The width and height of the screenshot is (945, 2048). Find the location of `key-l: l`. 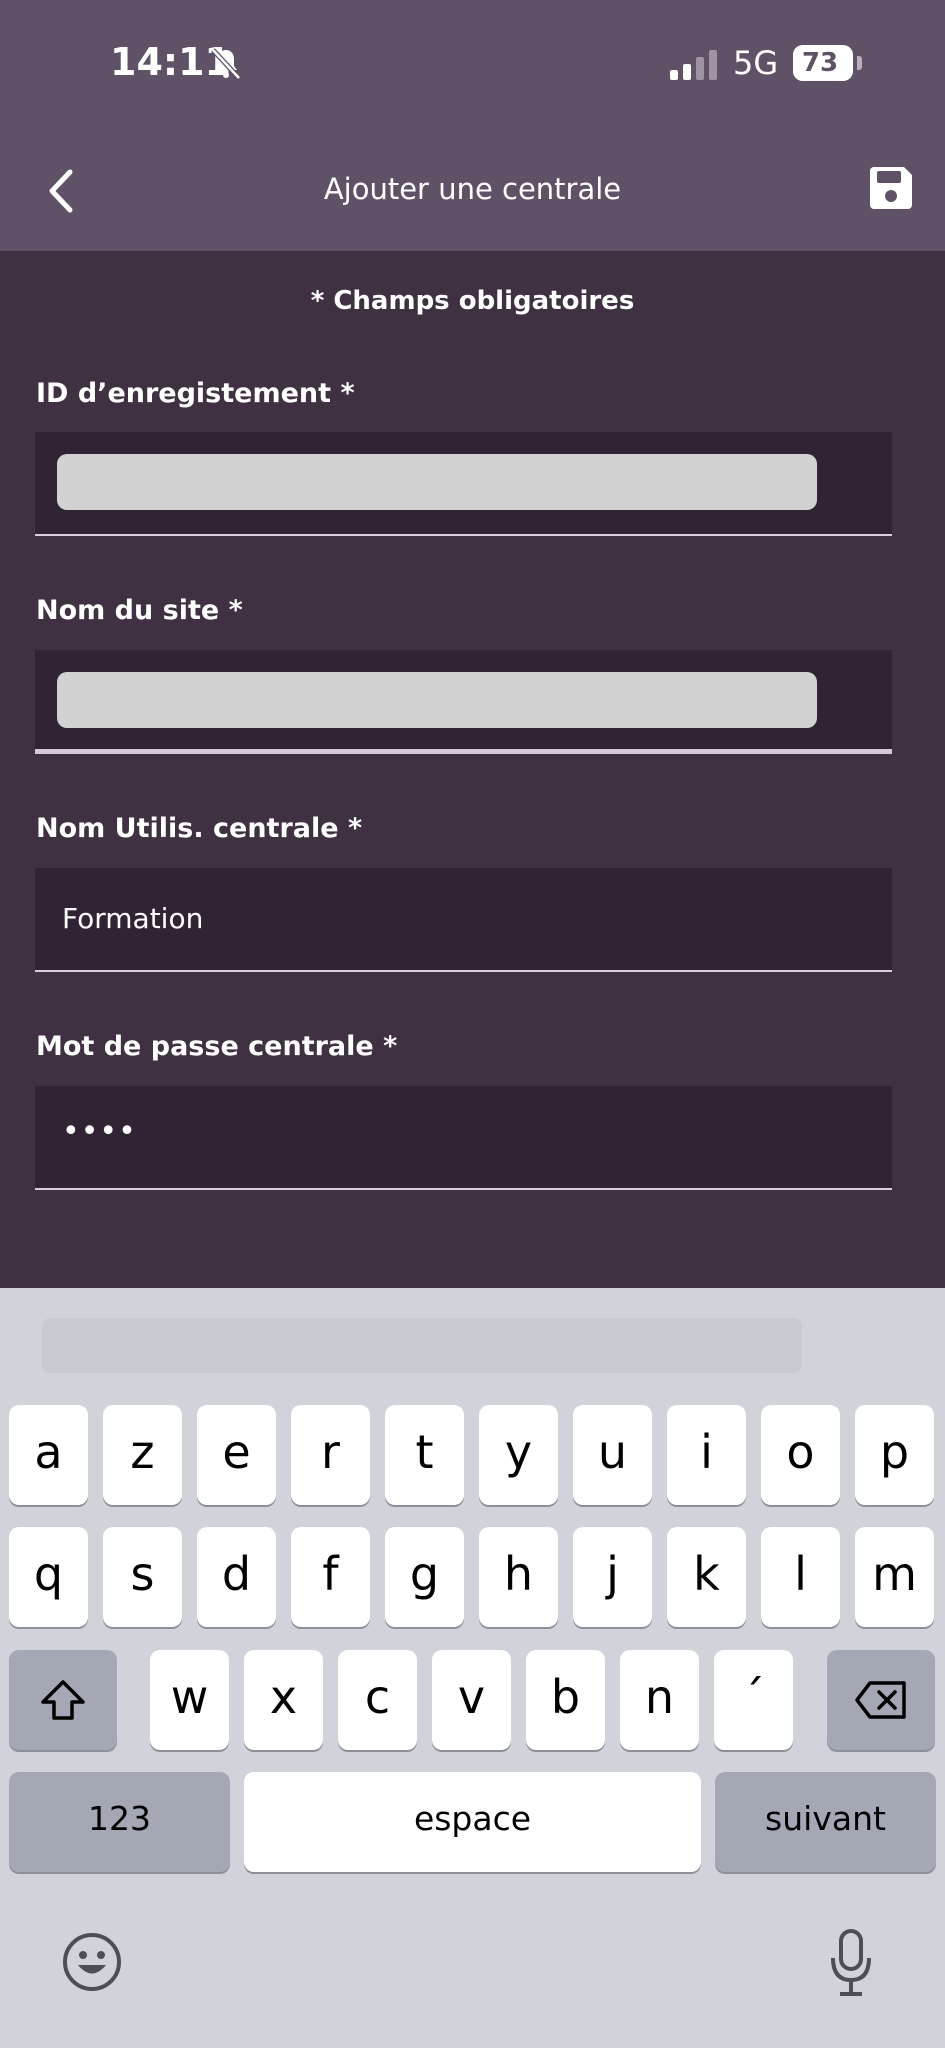

key-l: l is located at coordinates (800, 1577).